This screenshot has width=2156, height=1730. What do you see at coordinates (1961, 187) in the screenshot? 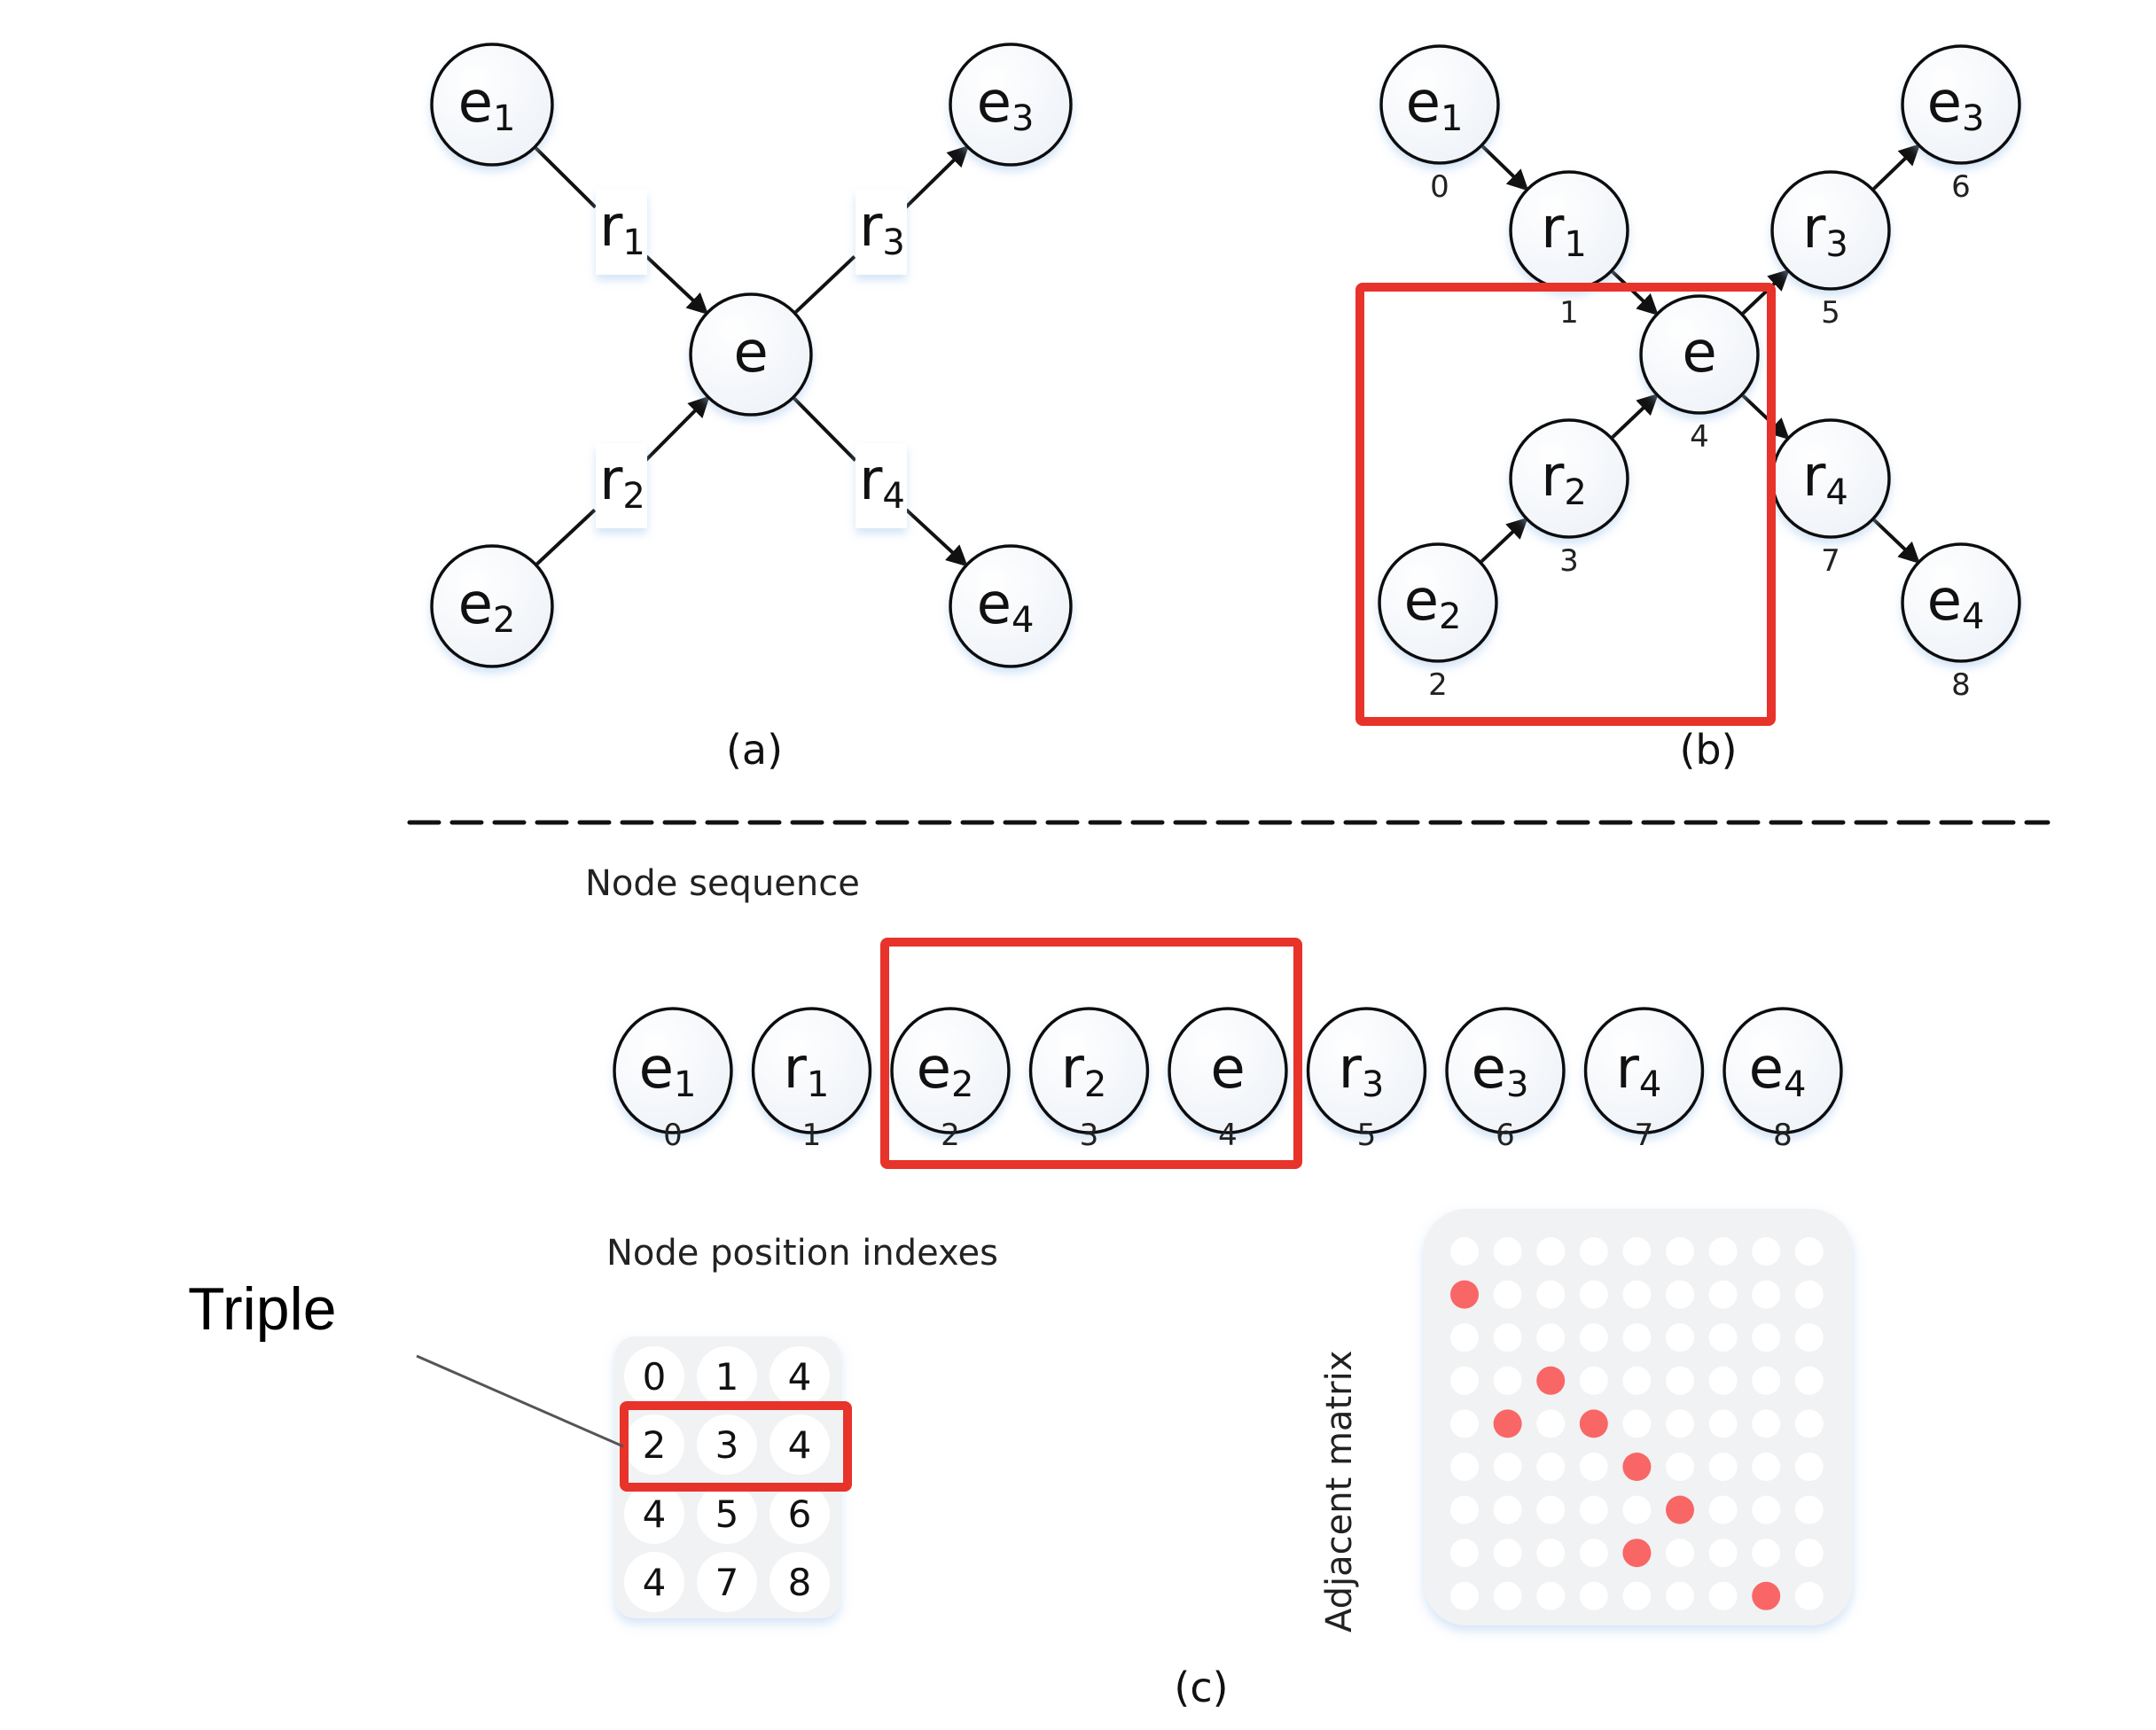
I see `graph-b-node-index: 6` at bounding box center [1961, 187].